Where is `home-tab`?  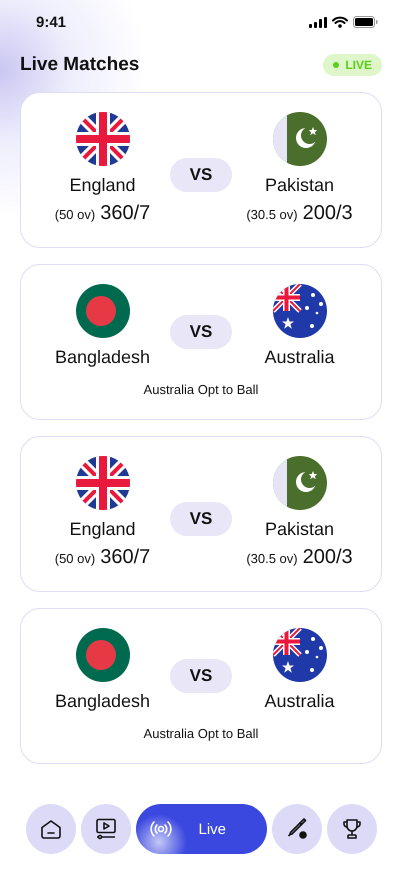 home-tab is located at coordinates (51, 829).